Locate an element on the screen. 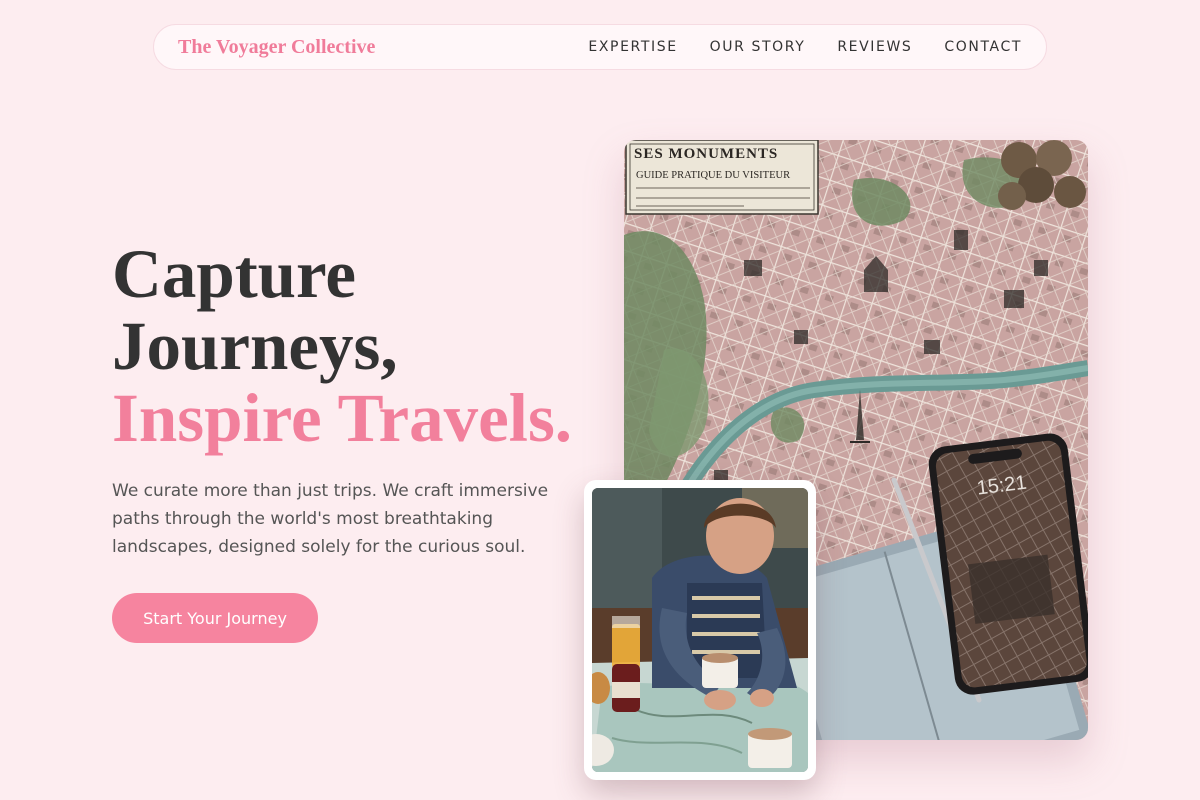 The height and width of the screenshot is (800, 1200). nav-link-expertise: EXPERTISE is located at coordinates (632, 47).